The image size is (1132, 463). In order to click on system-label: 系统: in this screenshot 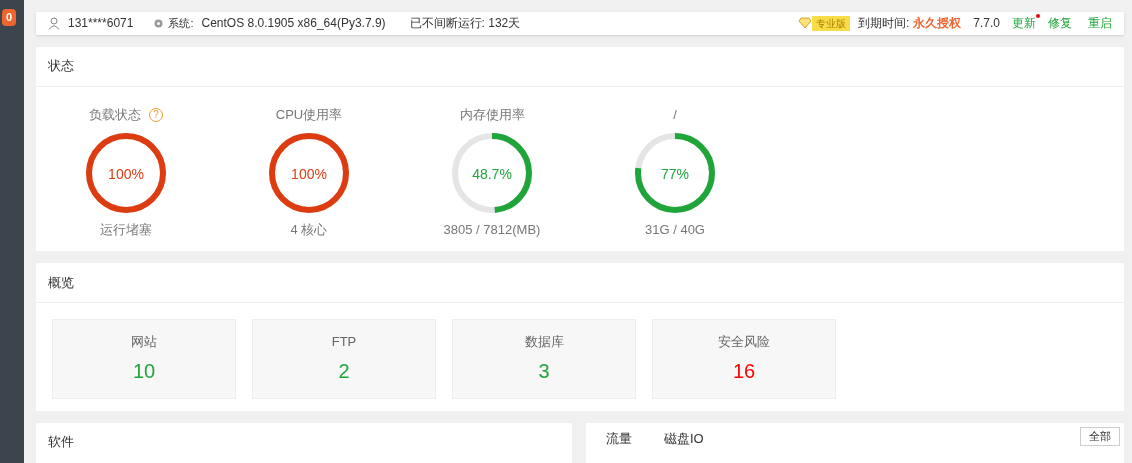, I will do `click(181, 23)`.